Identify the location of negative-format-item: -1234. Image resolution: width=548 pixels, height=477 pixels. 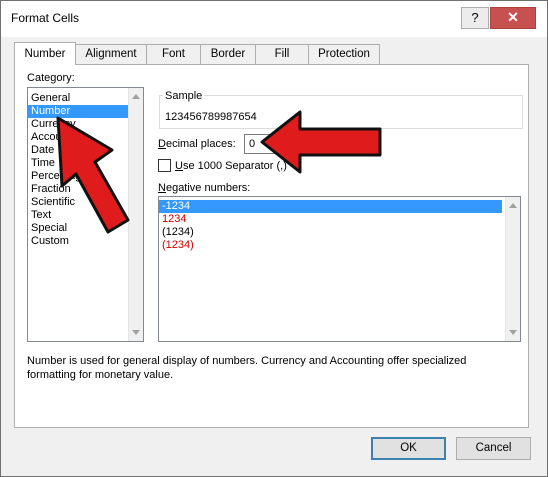
(330, 206).